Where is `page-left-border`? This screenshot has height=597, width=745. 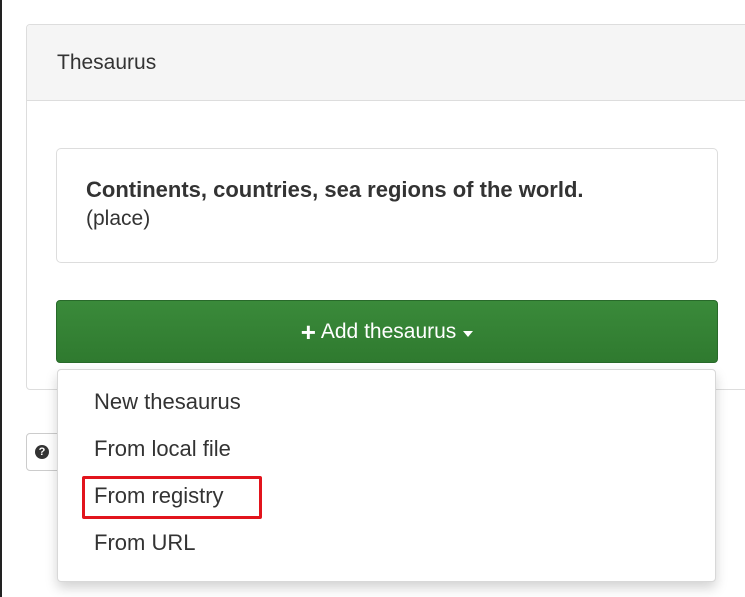 page-left-border is located at coordinates (1, 298).